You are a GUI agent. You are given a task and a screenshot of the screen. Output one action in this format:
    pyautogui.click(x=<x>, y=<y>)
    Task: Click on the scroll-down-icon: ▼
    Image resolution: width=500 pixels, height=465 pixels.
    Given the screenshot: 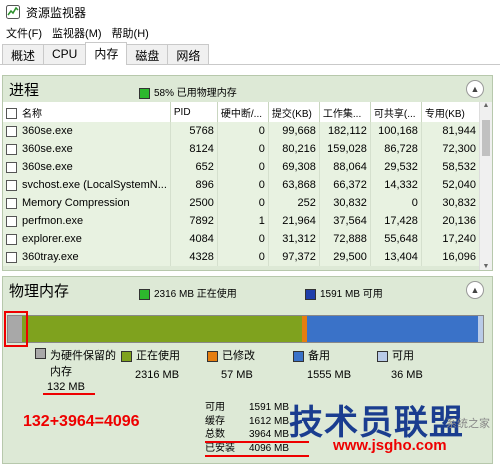 What is the action you would take?
    pyautogui.click(x=486, y=266)
    